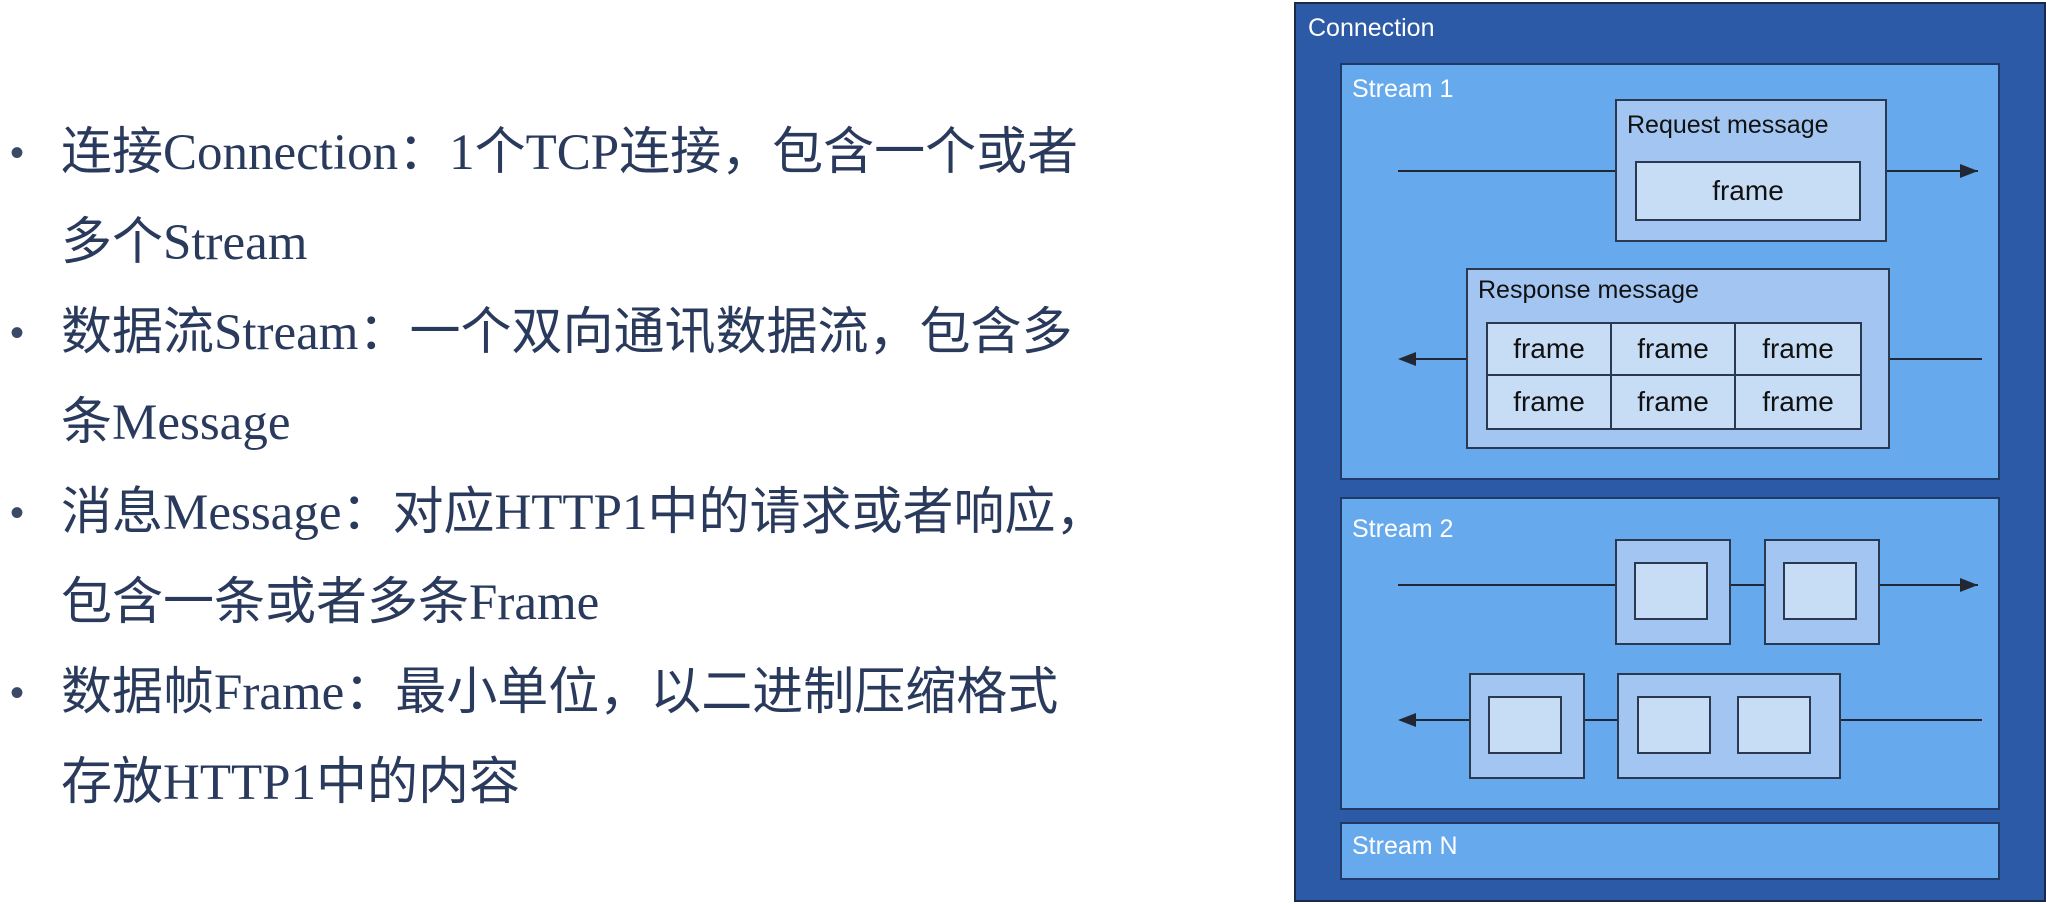 This screenshot has height=904, width=2046. Describe the element at coordinates (584, 513) in the screenshot. I see `bullet-text-line: 消息Message：对应HTTP1中的请求或者响应，` at that location.